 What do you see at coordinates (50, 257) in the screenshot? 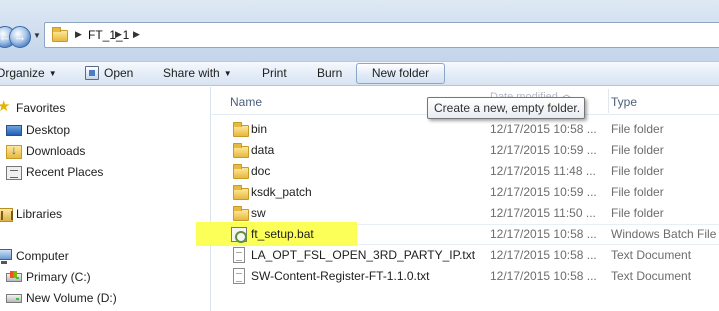
I see `nav-computer: Computer` at bounding box center [50, 257].